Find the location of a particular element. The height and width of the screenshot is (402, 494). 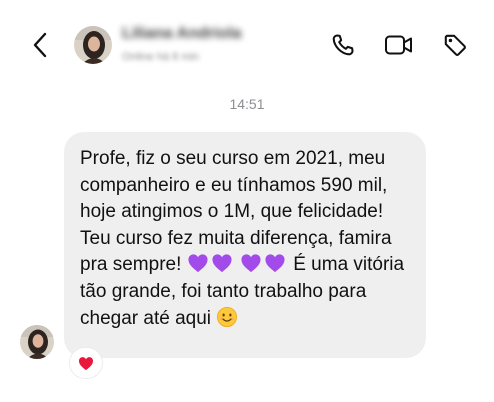

contact-status: Online há 8 min is located at coordinates (161, 57).